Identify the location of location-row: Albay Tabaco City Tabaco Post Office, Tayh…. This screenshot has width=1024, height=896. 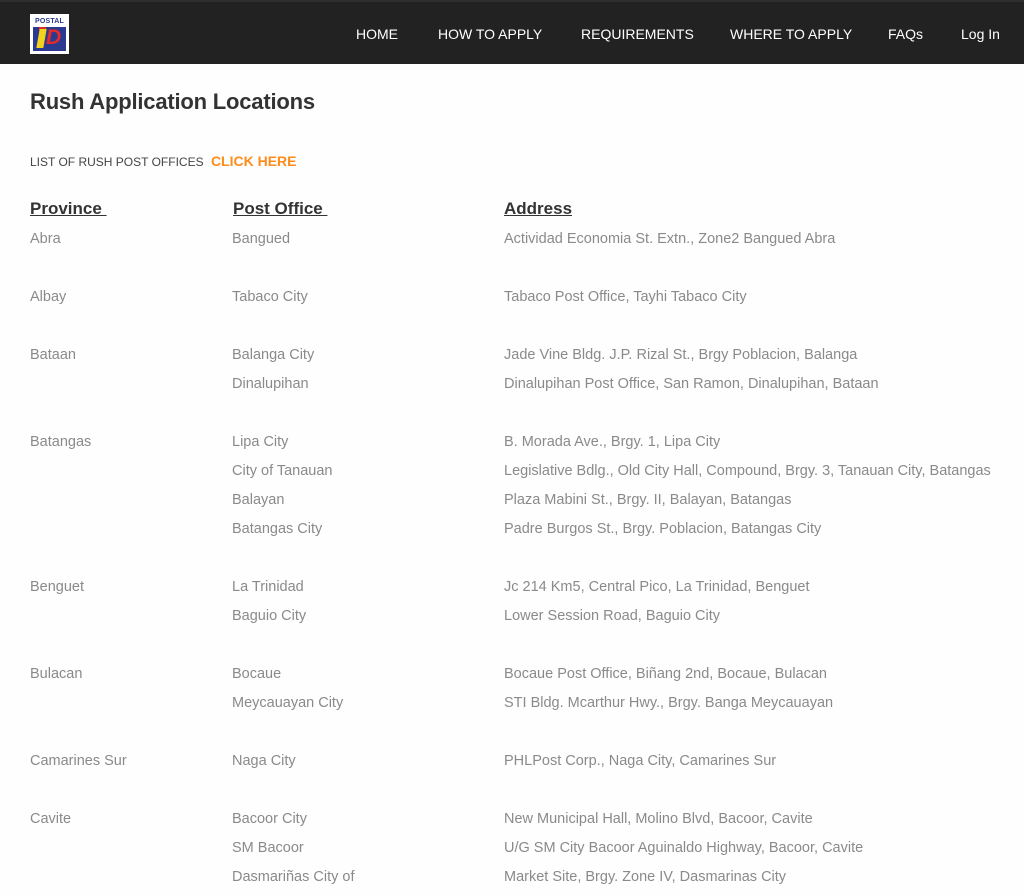
(512, 301).